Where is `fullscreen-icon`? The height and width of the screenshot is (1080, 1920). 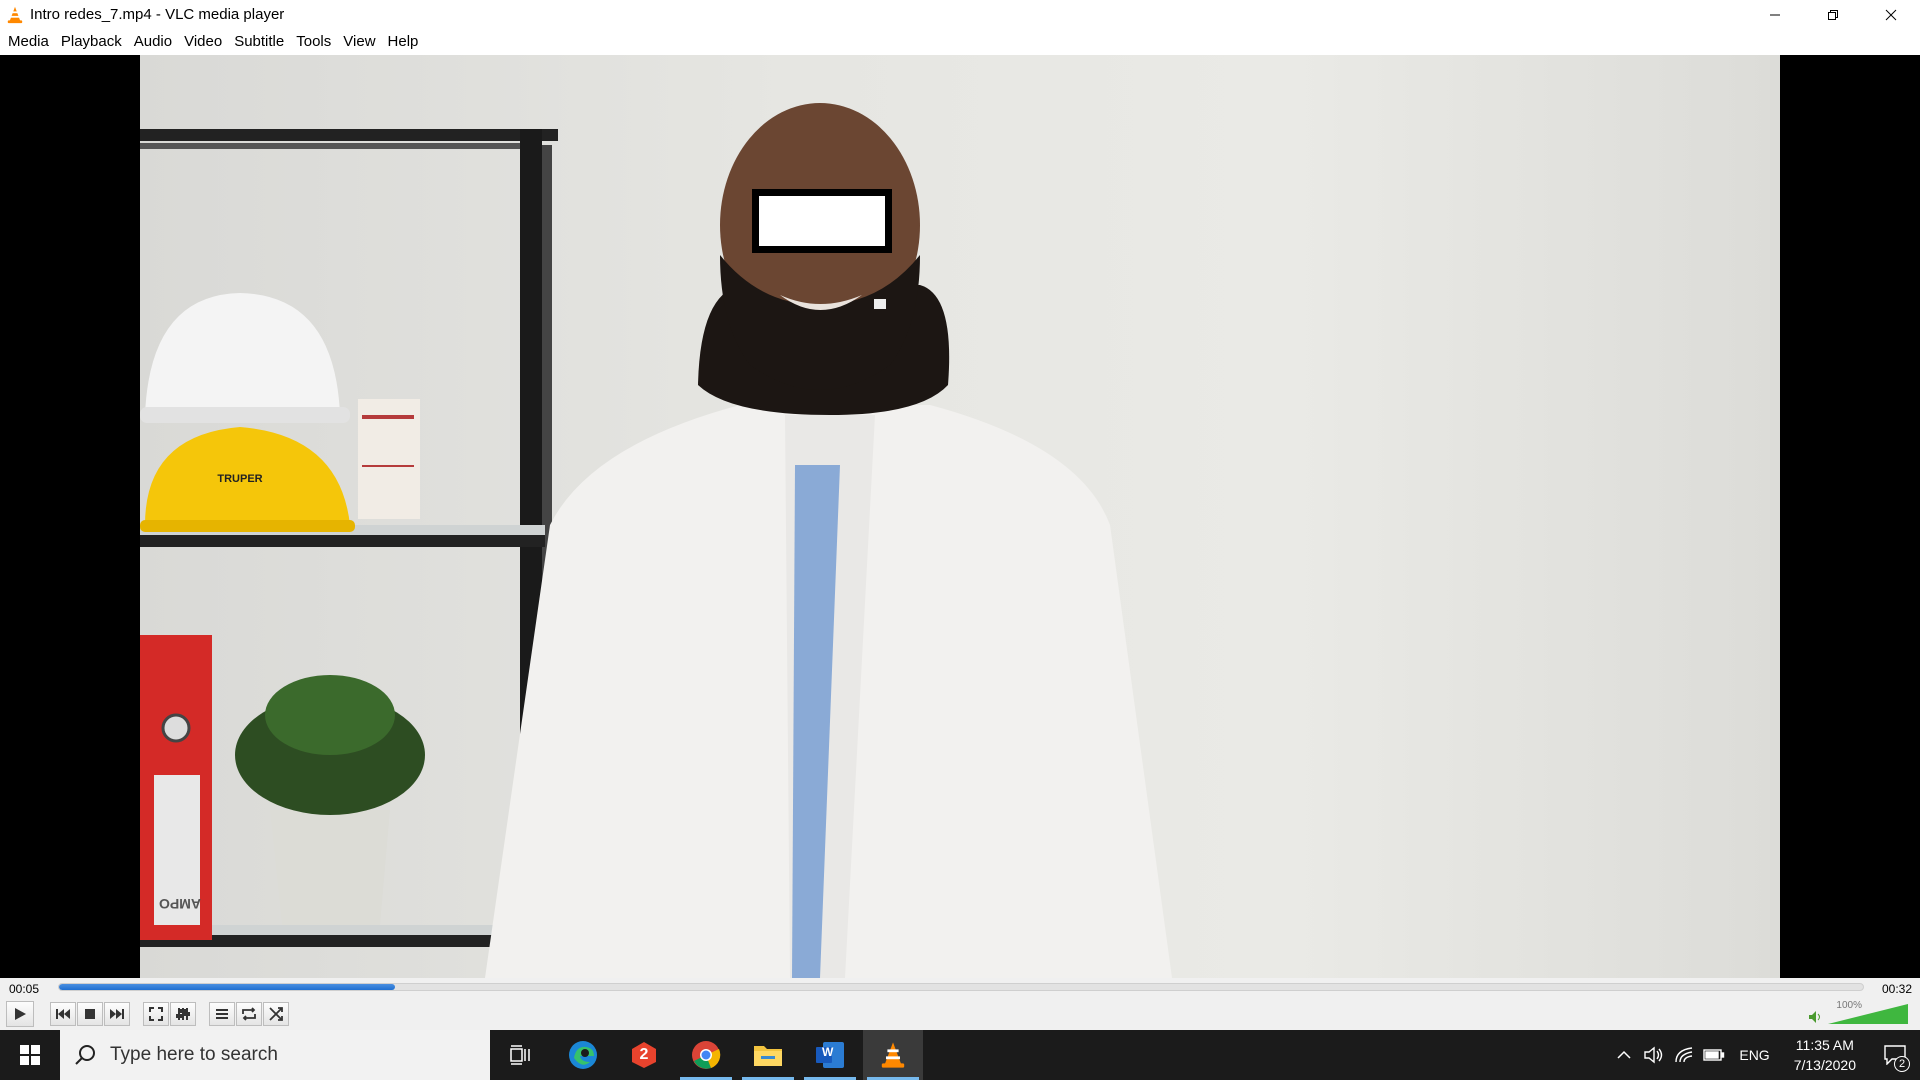 fullscreen-icon is located at coordinates (156, 1014).